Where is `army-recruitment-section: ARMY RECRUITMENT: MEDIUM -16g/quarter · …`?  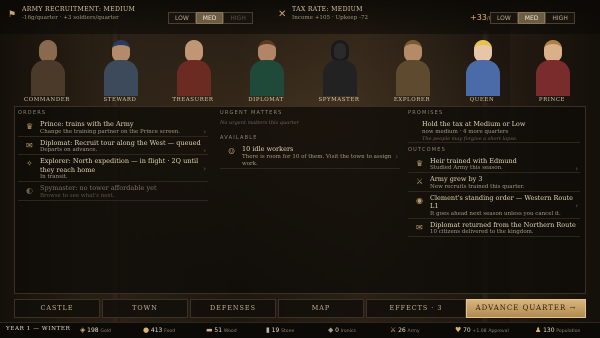 army-recruitment-section: ARMY RECRUITMENT: MEDIUM -16g/quarter · … is located at coordinates (78, 14).